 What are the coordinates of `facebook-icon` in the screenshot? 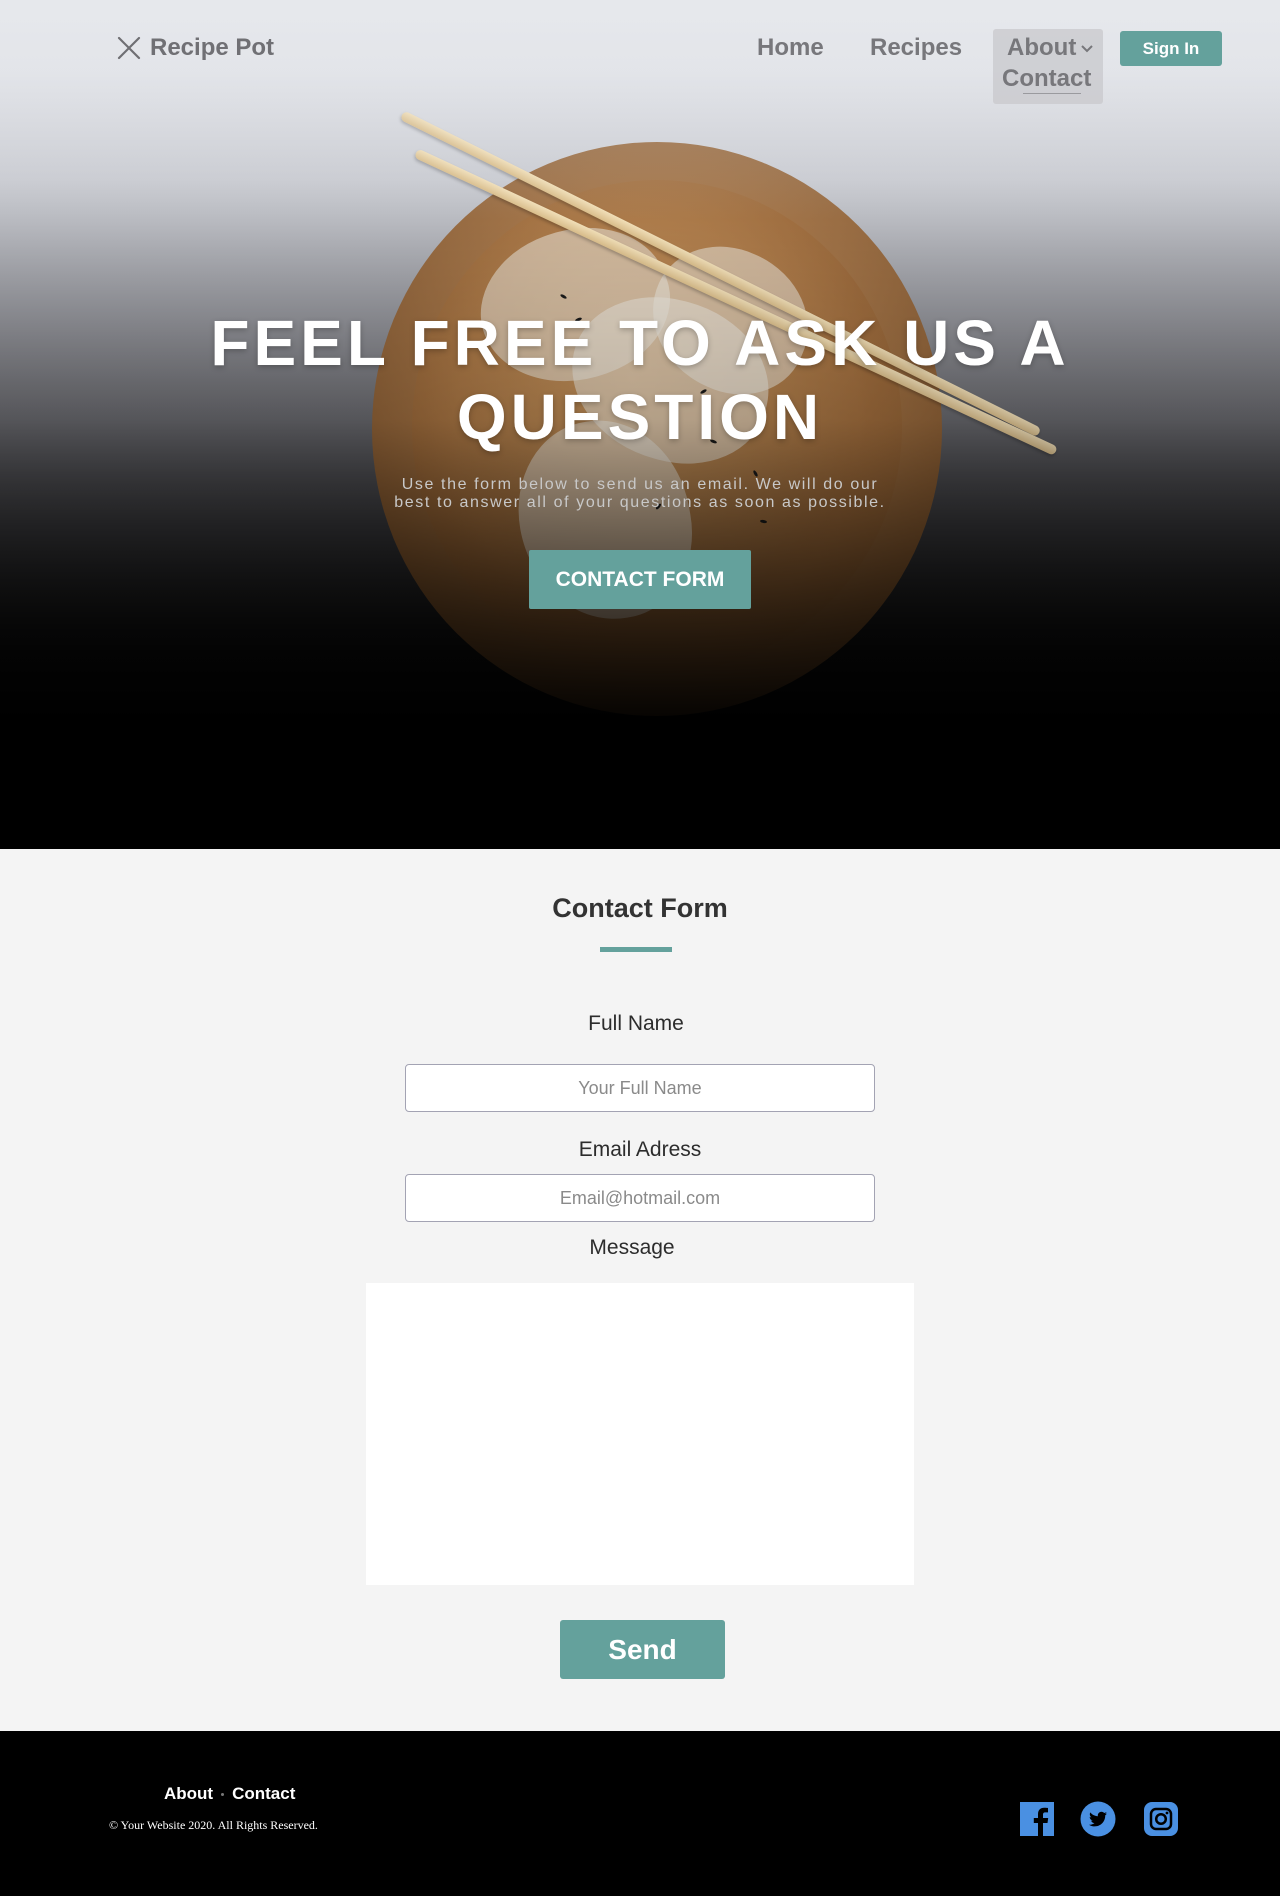 It's located at (1037, 1819).